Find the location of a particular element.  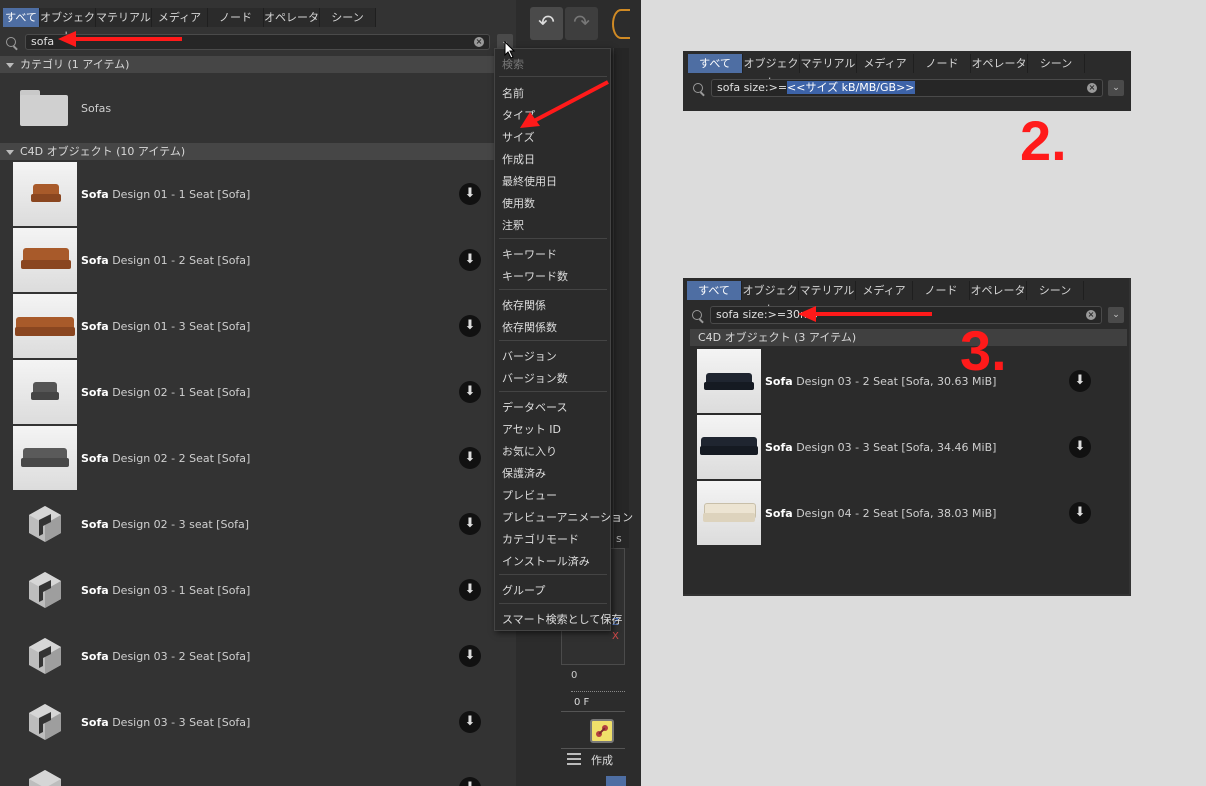

objects-header-label: C4D オブジェクト (3 アイテム) is located at coordinates (777, 337).